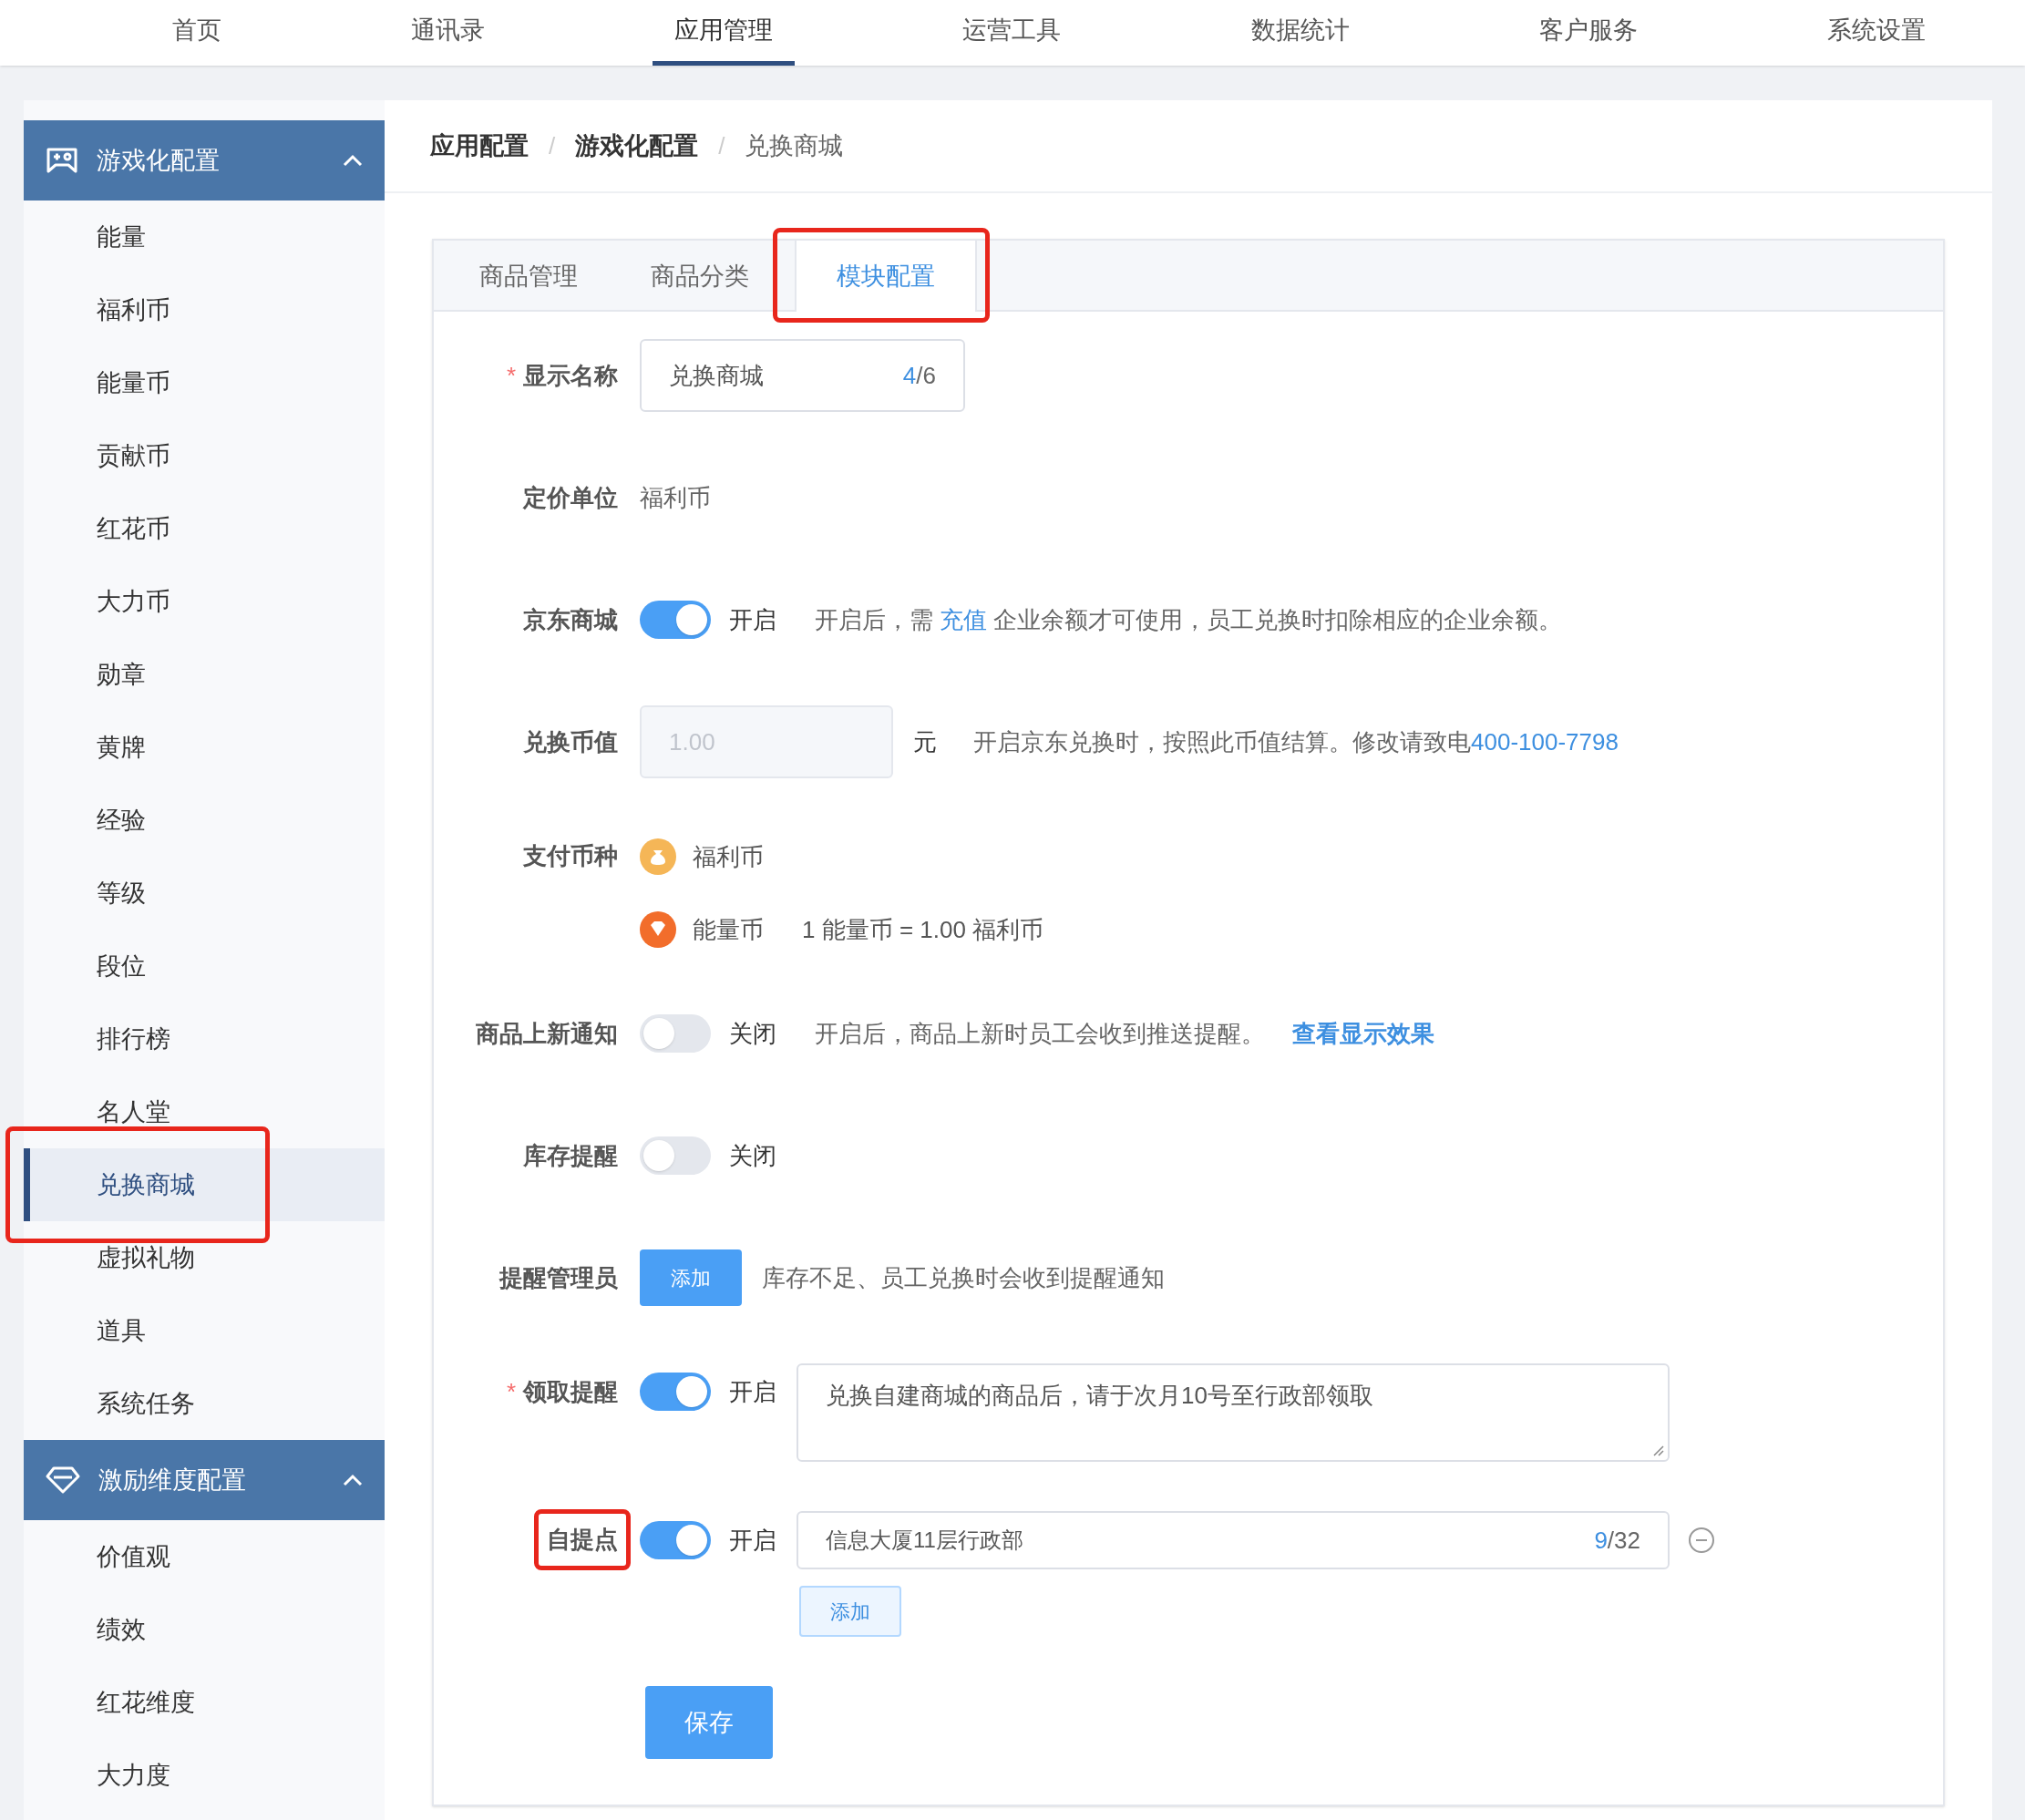  I want to click on sidebar-item: 经验, so click(204, 821).